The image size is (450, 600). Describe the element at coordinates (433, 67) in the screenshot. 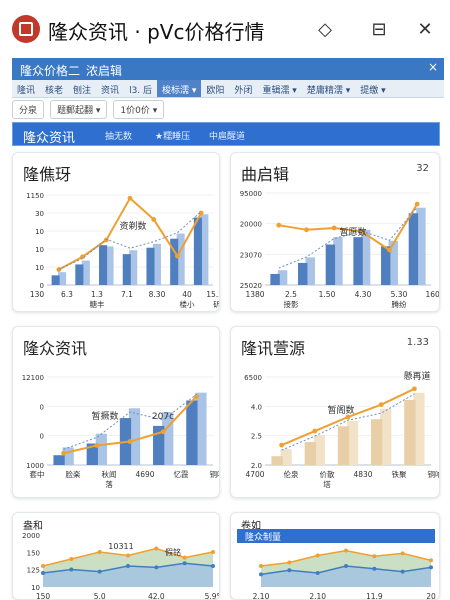

I see `menu-close-icon: ×` at that location.